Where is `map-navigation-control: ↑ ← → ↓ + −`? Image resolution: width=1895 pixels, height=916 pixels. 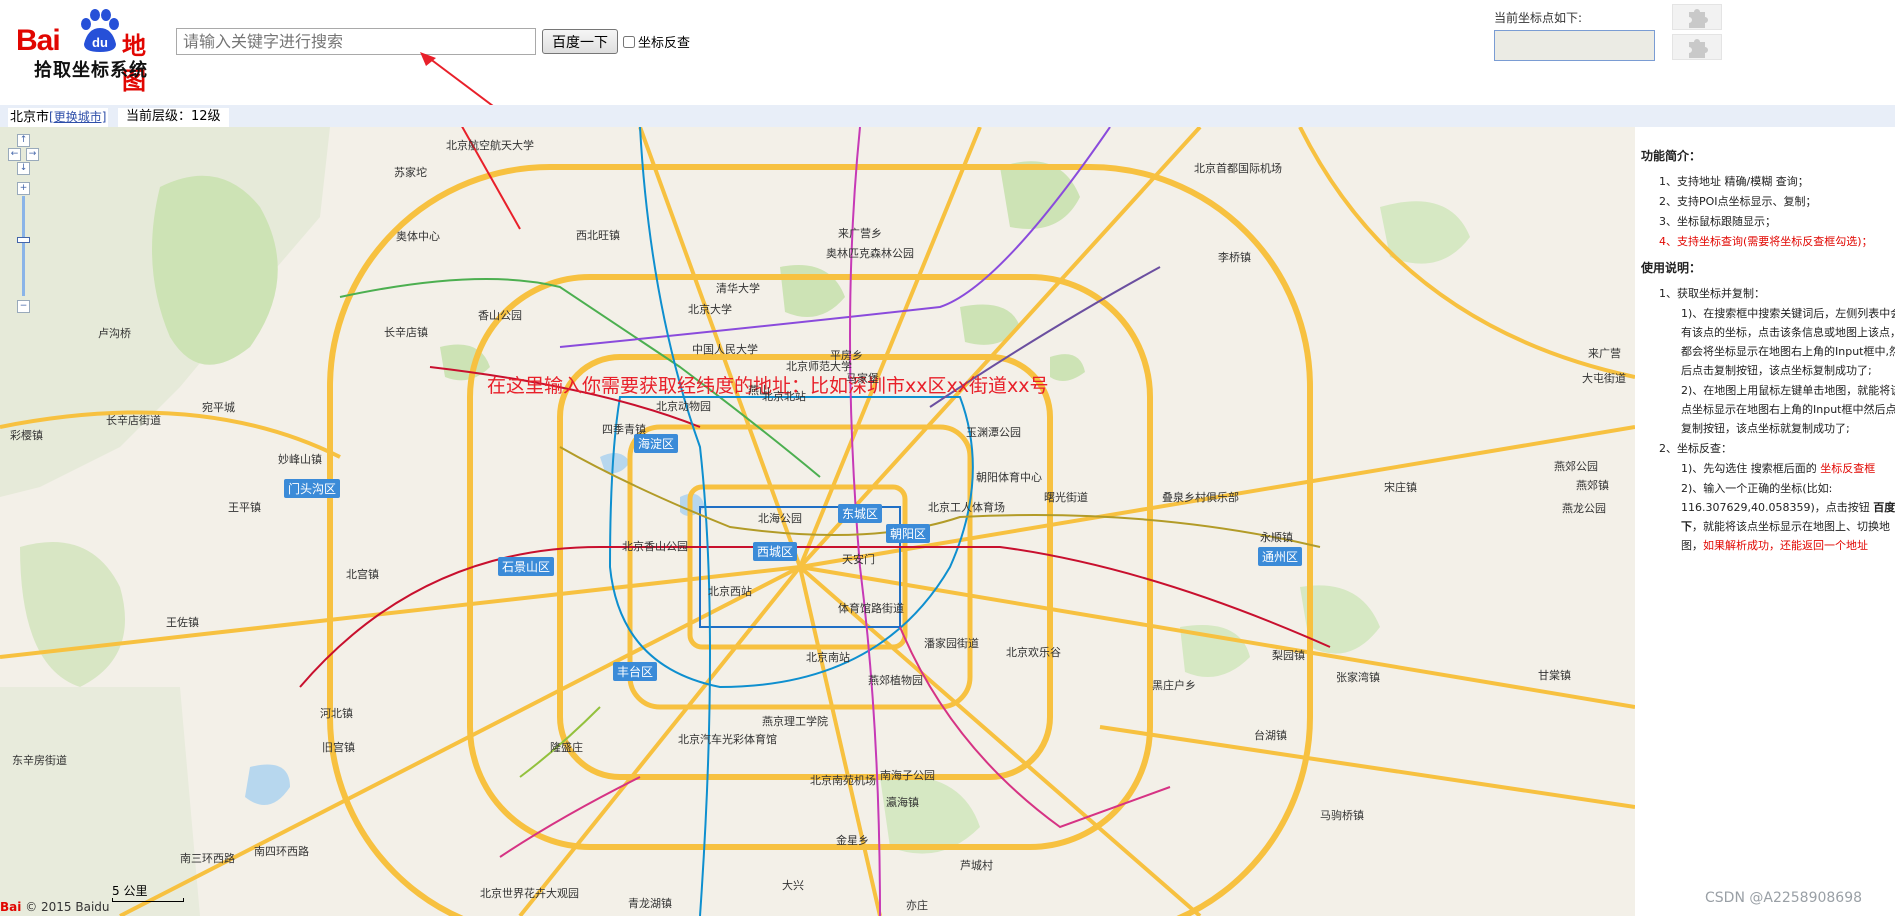
map-navigation-control: ↑ ← → ↓ + − is located at coordinates (24, 249).